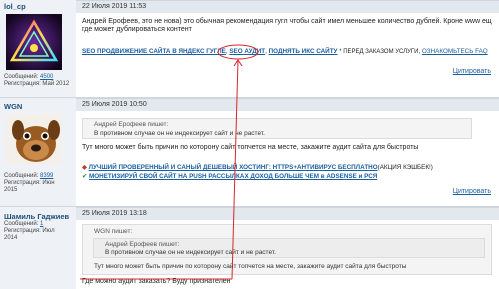 The image size is (499, 289). Describe the element at coordinates (46, 77) in the screenshot. I see `messages-count-link: 4500` at that location.